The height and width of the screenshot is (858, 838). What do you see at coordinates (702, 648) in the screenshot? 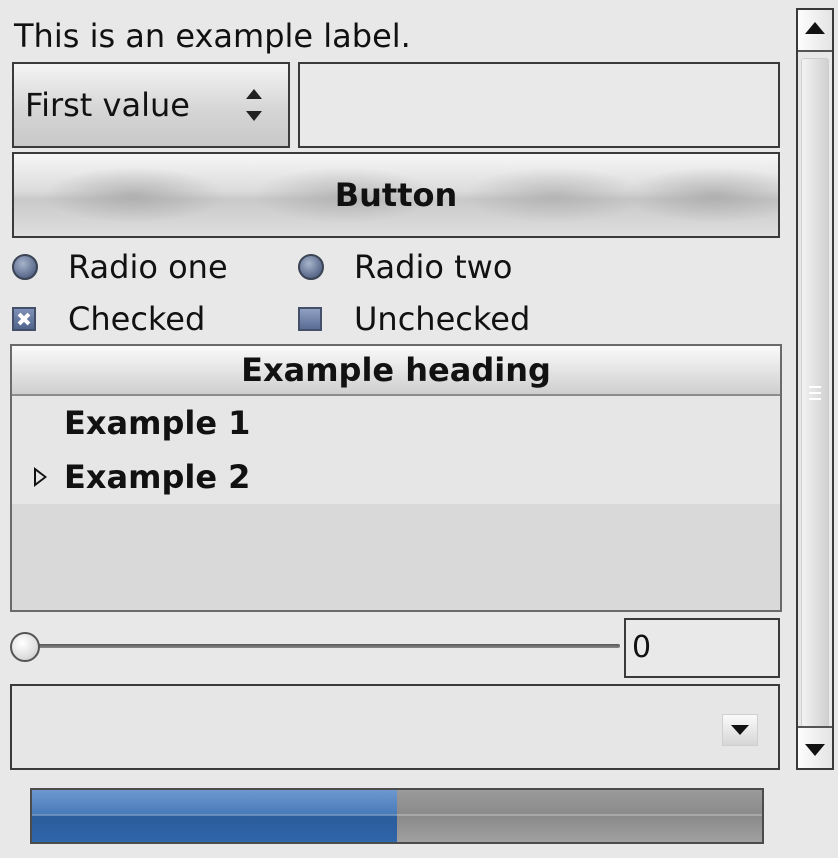
I see `slider-value-field: 0` at bounding box center [702, 648].